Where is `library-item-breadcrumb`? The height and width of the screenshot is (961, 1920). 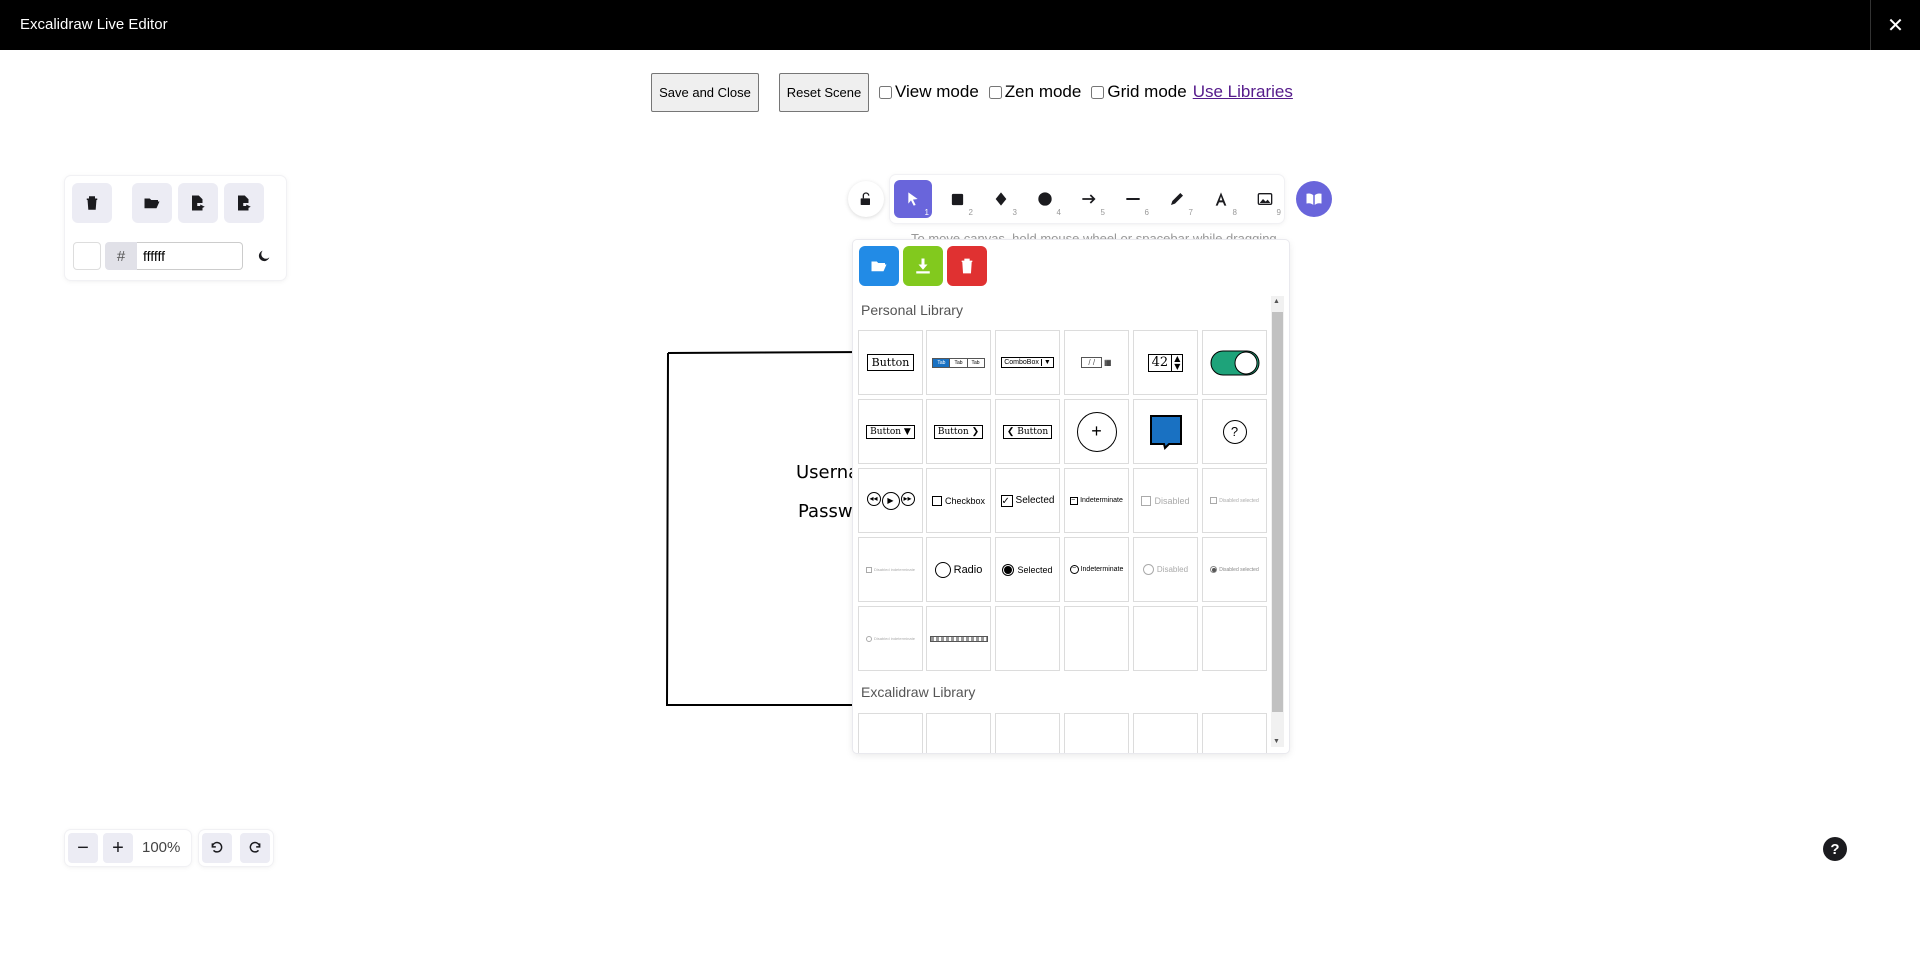
library-item-breadcrumb is located at coordinates (958, 638).